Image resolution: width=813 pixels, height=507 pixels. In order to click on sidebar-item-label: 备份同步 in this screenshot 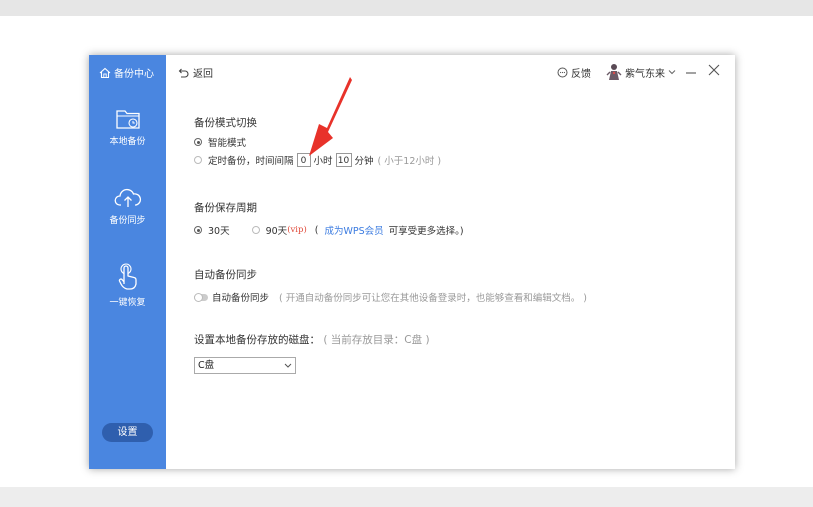, I will do `click(127, 221)`.